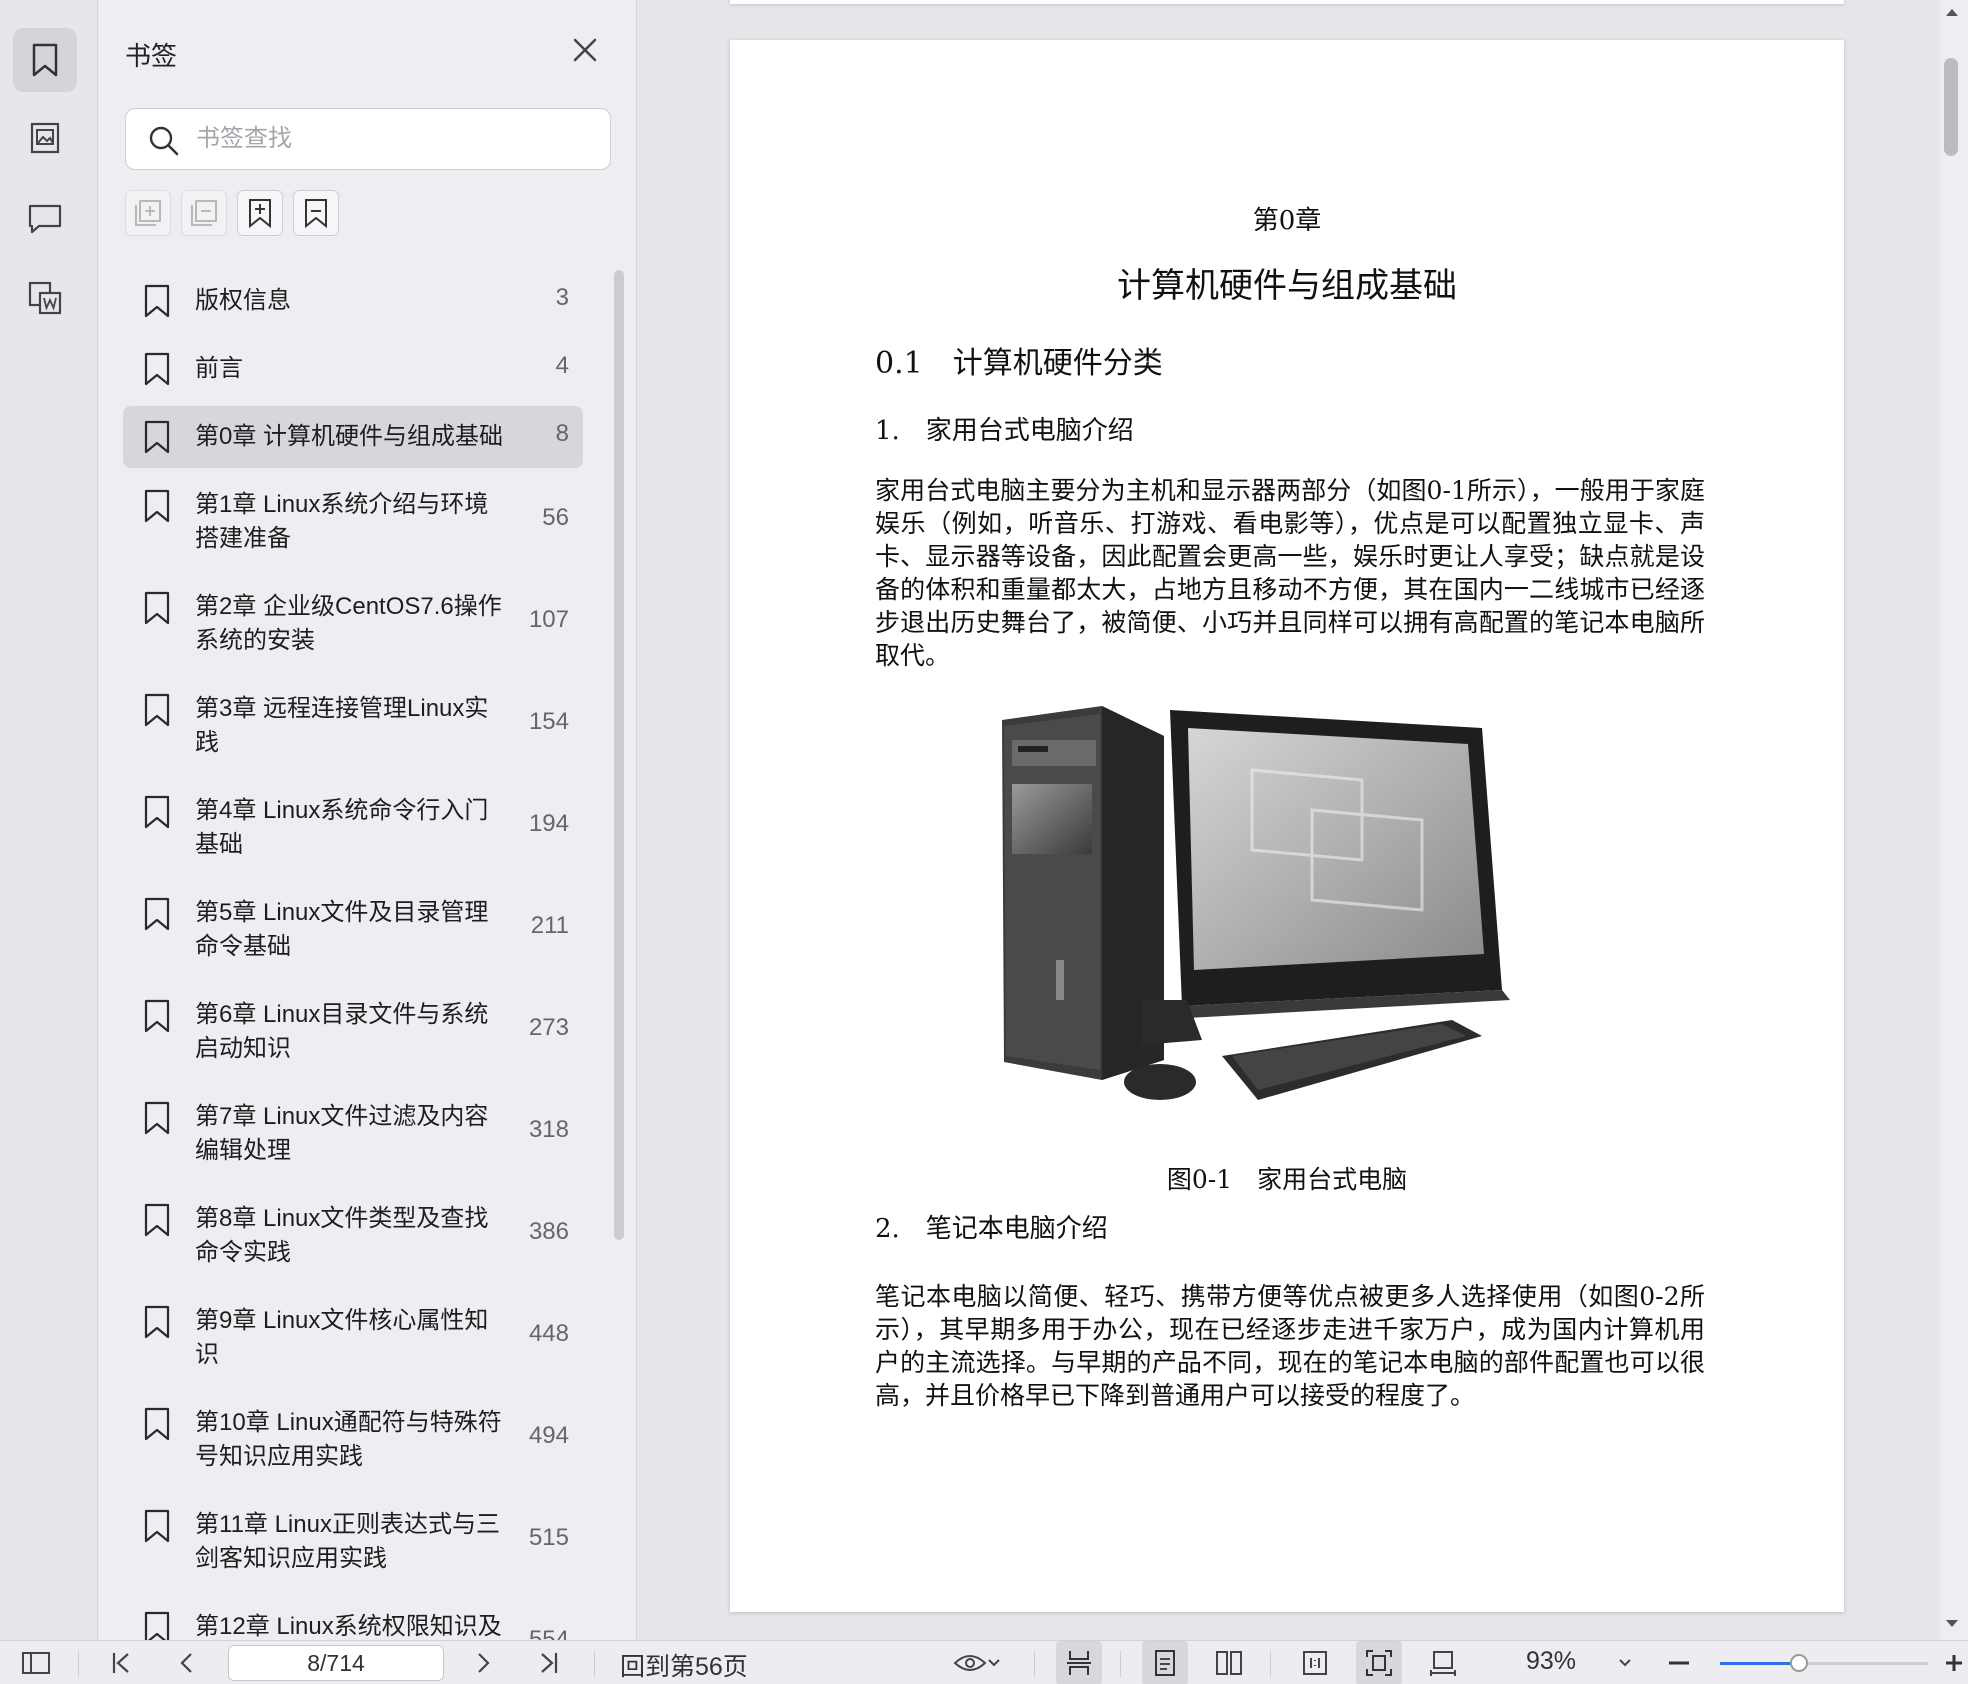 The image size is (1968, 1684). I want to click on first-page-icon, so click(120, 1663).